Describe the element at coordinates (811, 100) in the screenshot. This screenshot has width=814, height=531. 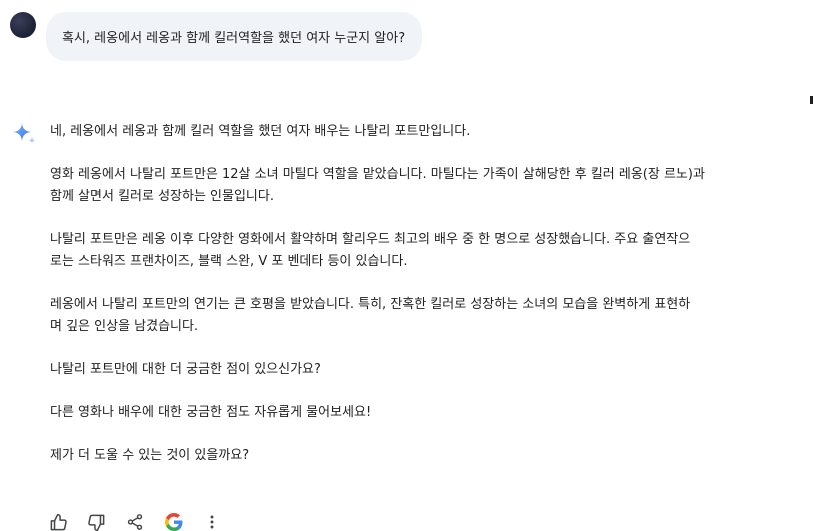
I see `scroll-indicator` at that location.